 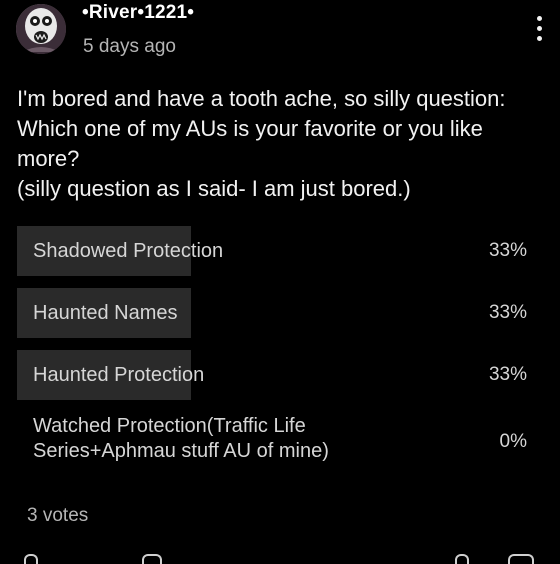 What do you see at coordinates (281, 251) in the screenshot?
I see `poll-option-shadowed-protection: Shadowed Protection 33%` at bounding box center [281, 251].